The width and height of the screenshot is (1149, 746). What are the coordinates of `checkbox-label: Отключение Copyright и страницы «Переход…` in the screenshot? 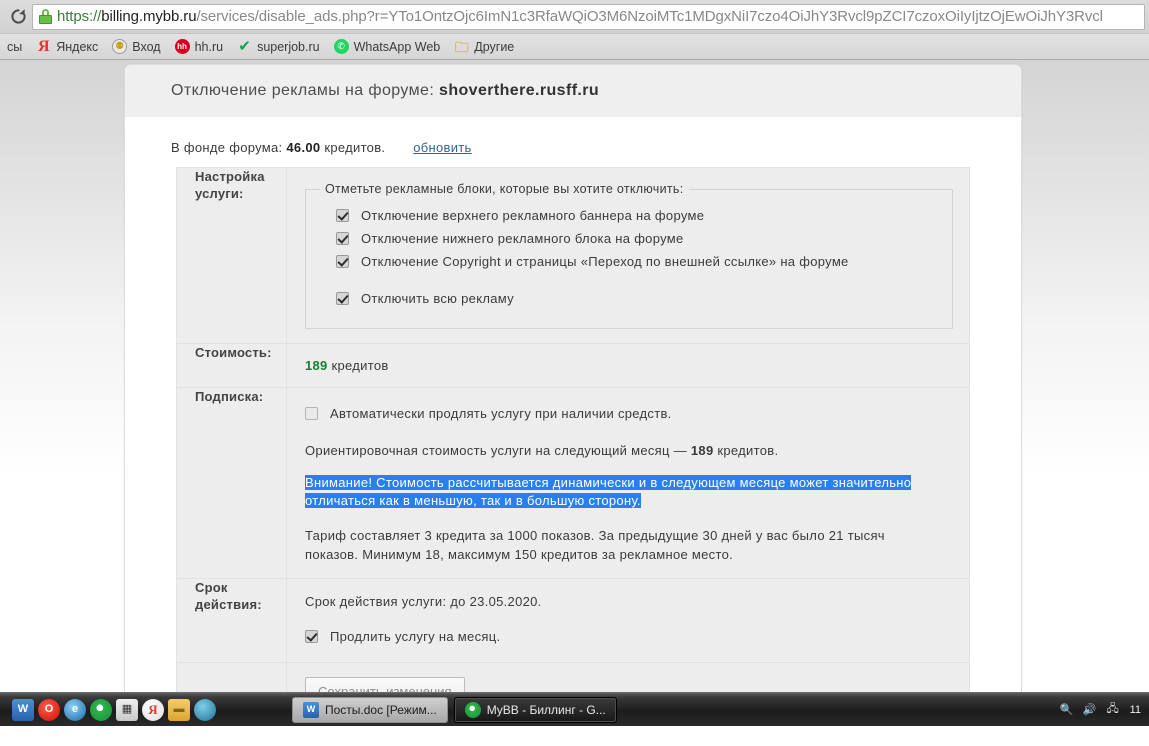 It's located at (605, 261).